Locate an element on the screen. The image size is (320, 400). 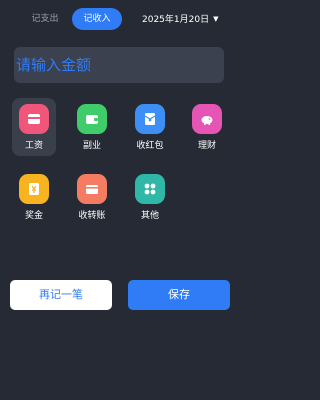
category-label: 收转账 is located at coordinates (92, 216).